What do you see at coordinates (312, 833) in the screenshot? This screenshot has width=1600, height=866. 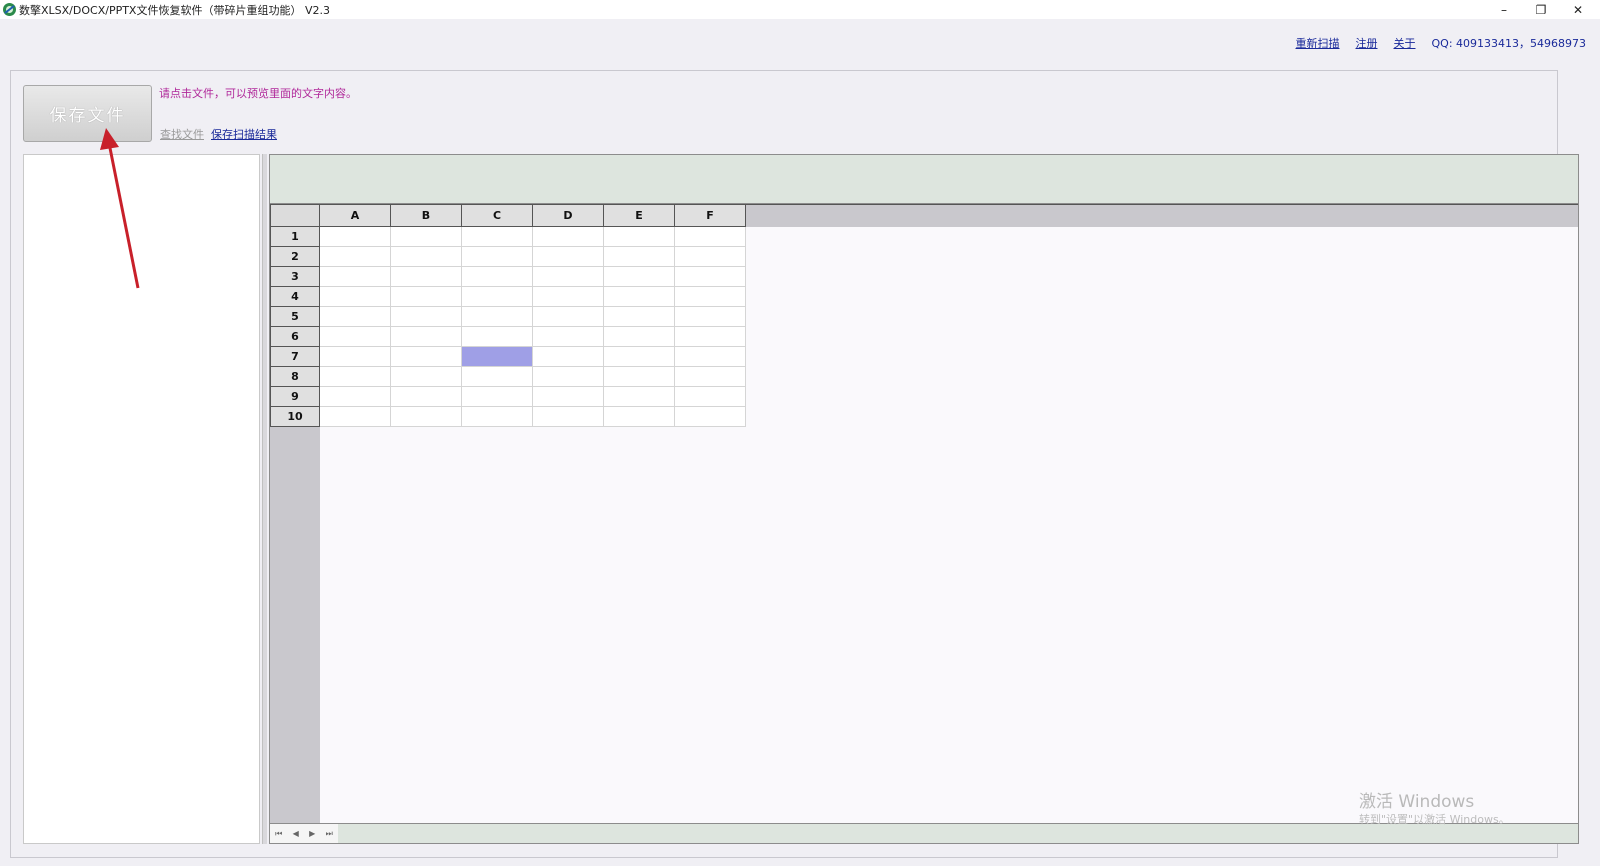 I see `next-sheet-icon: ▶` at bounding box center [312, 833].